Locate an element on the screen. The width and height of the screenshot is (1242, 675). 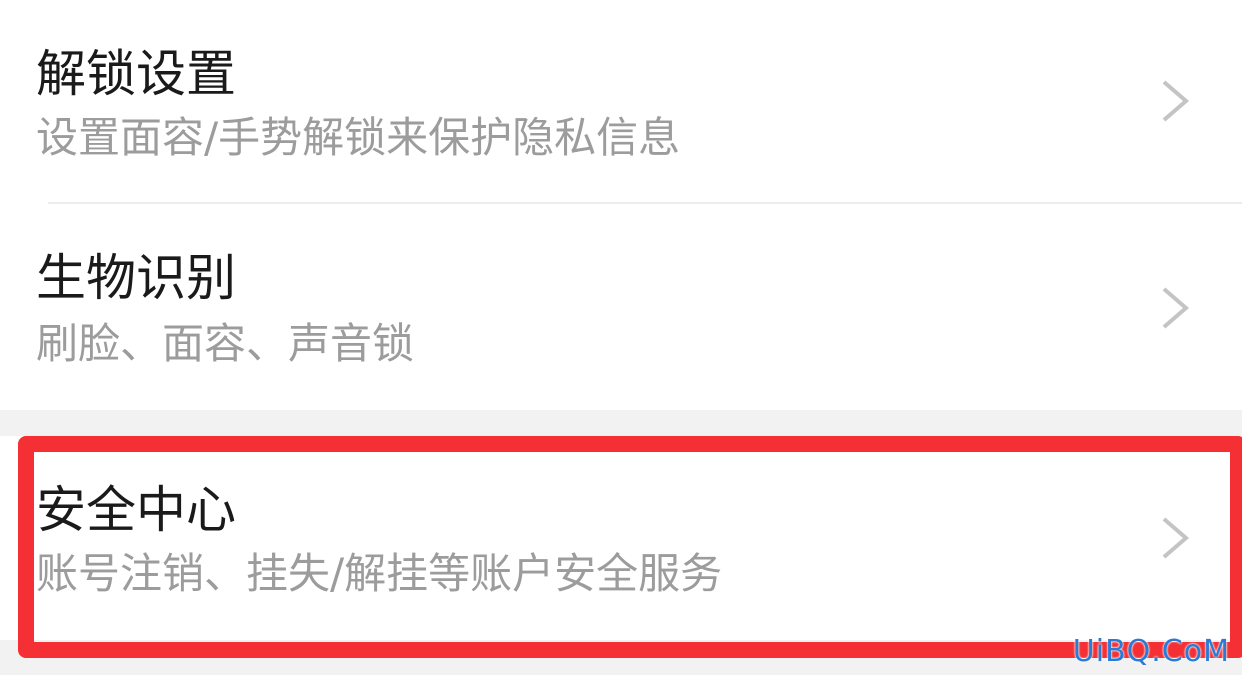
settings-item-subtitle: 刷脸、面容、声音锁 is located at coordinates (225, 343).